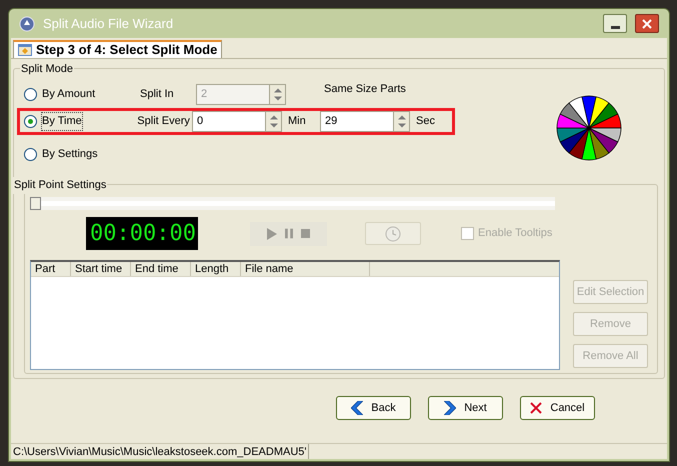 The height and width of the screenshot is (466, 677). Describe the element at coordinates (27, 24) in the screenshot. I see `app-icon` at that location.